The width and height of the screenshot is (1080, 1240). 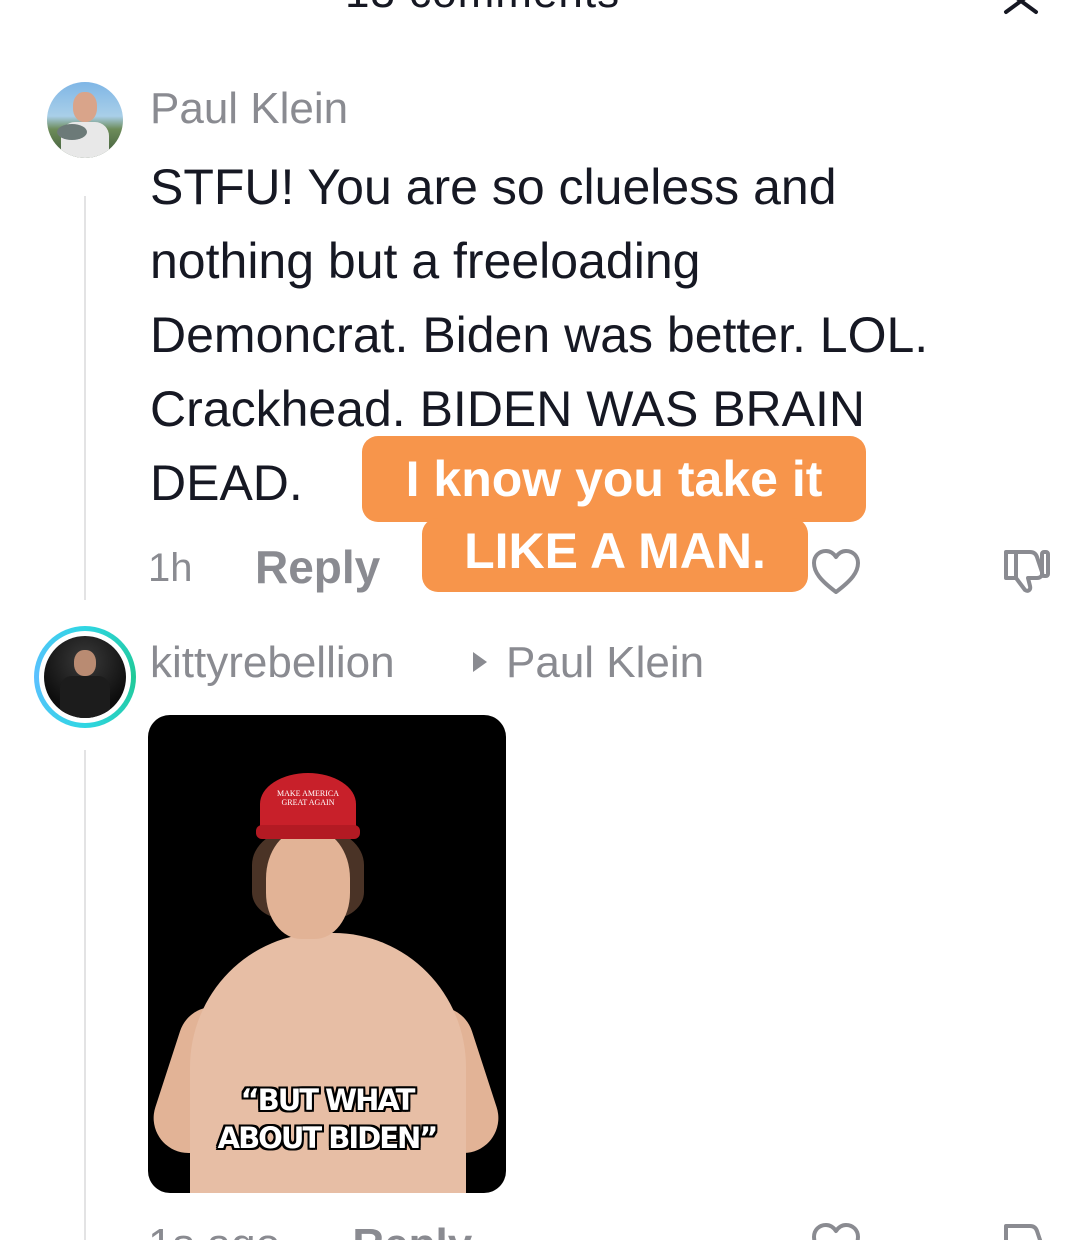 I want to click on reply-username: kittyrebellion, so click(x=272, y=663).